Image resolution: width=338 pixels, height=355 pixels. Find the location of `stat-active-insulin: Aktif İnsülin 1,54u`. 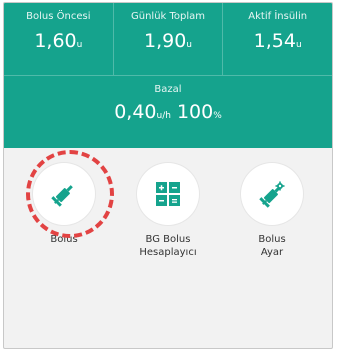

stat-active-insulin: Aktif İnsülin 1,54u is located at coordinates (277, 39).